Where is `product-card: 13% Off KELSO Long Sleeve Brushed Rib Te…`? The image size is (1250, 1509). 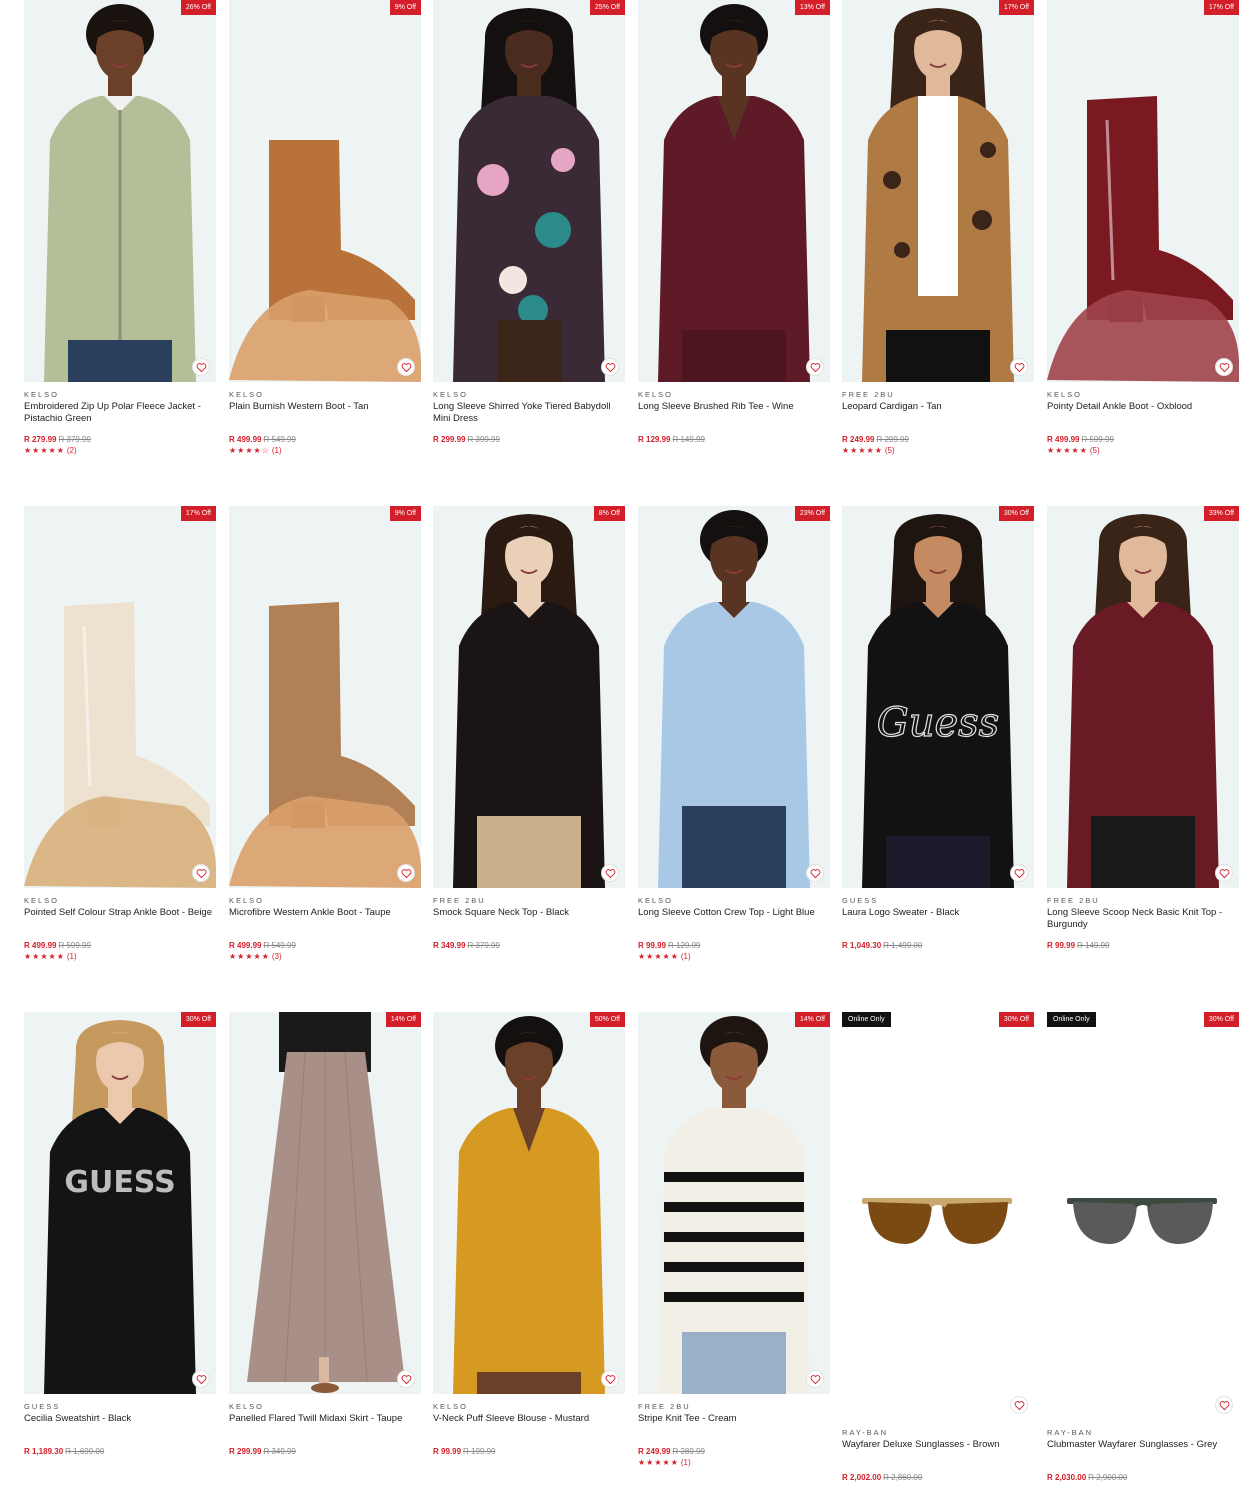 product-card: 13% Off KELSO Long Sleeve Brushed Rib Te… is located at coordinates (734, 231).